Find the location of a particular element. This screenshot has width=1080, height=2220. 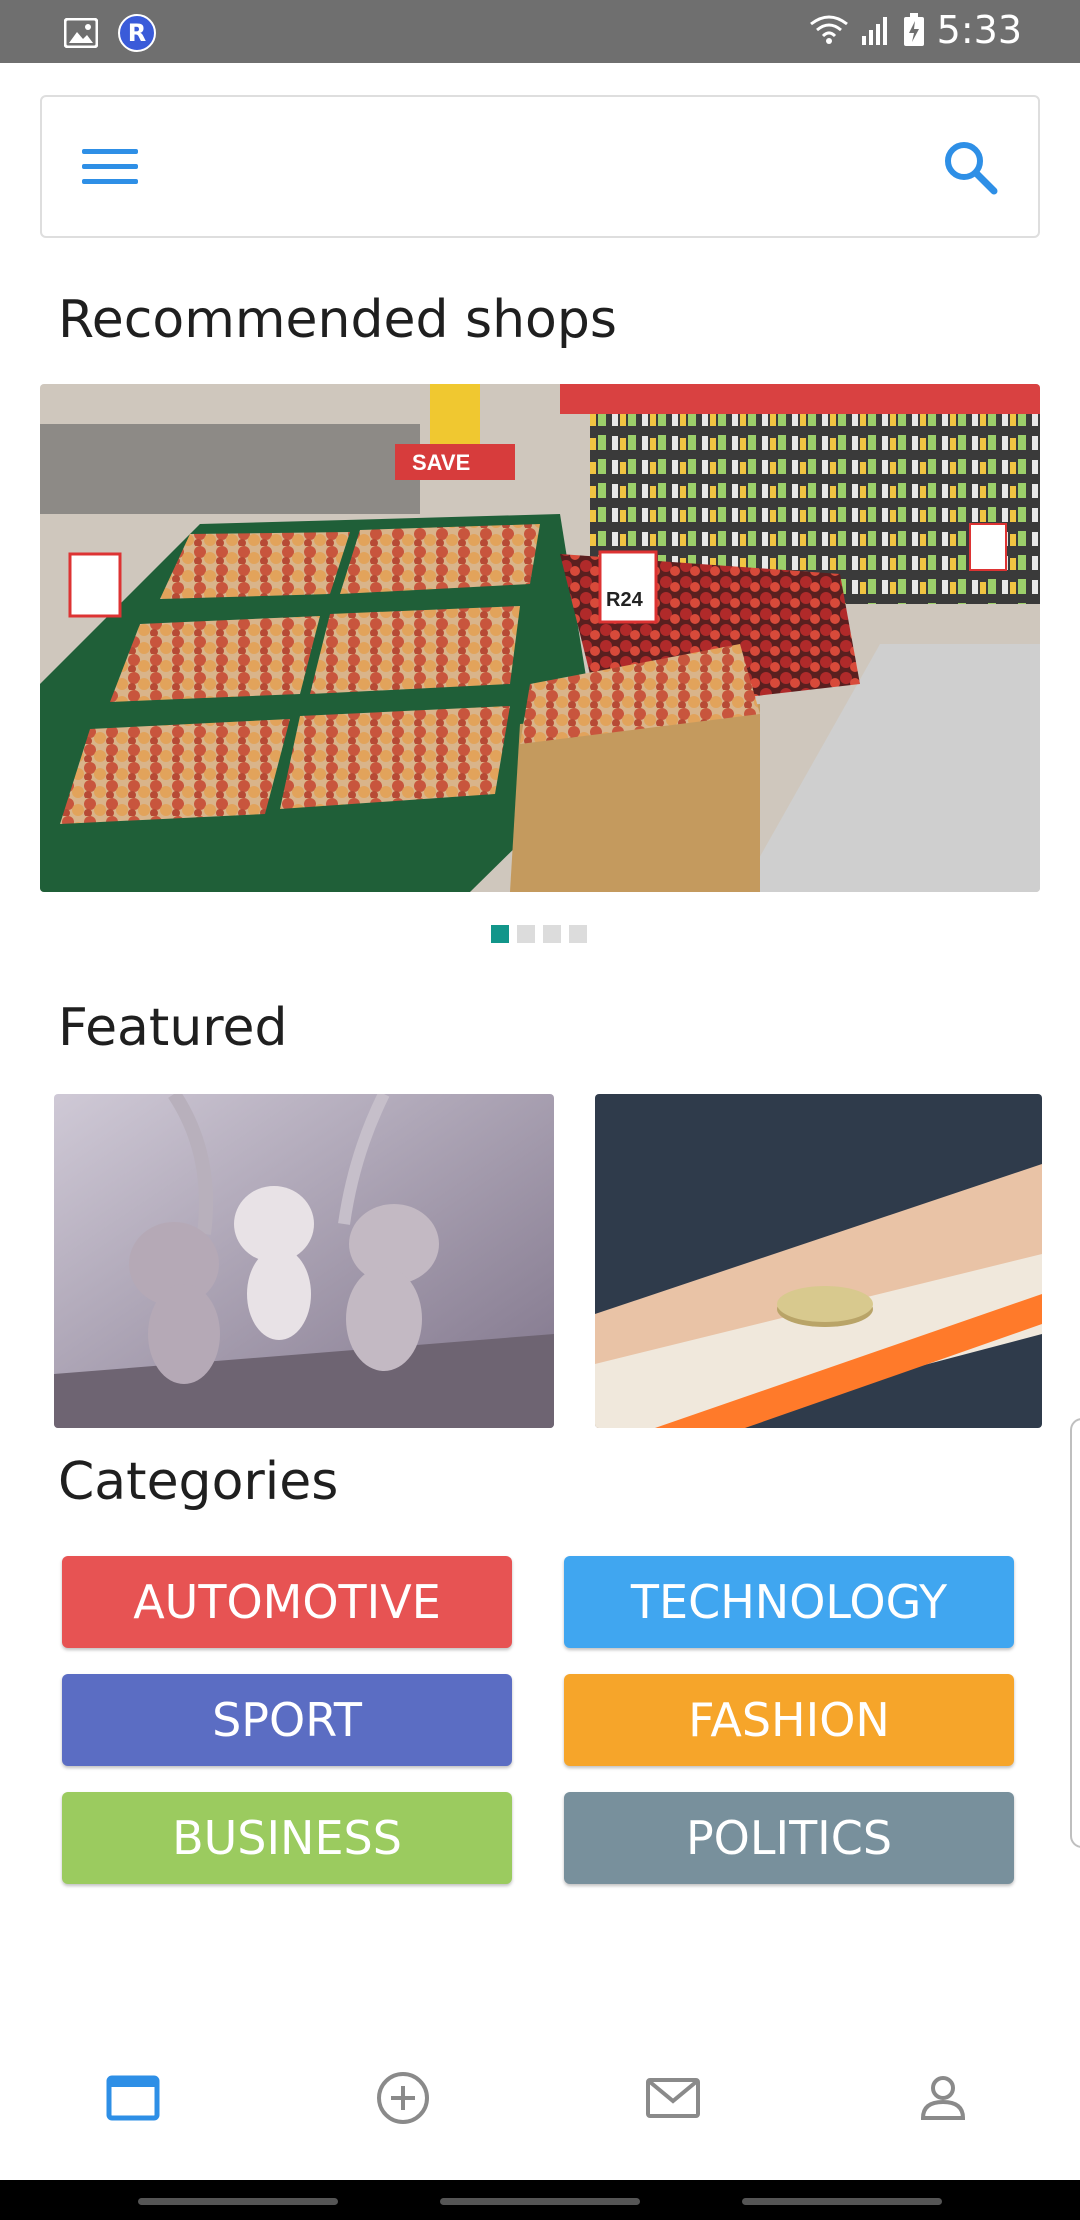

menu-icon is located at coordinates (110, 167).